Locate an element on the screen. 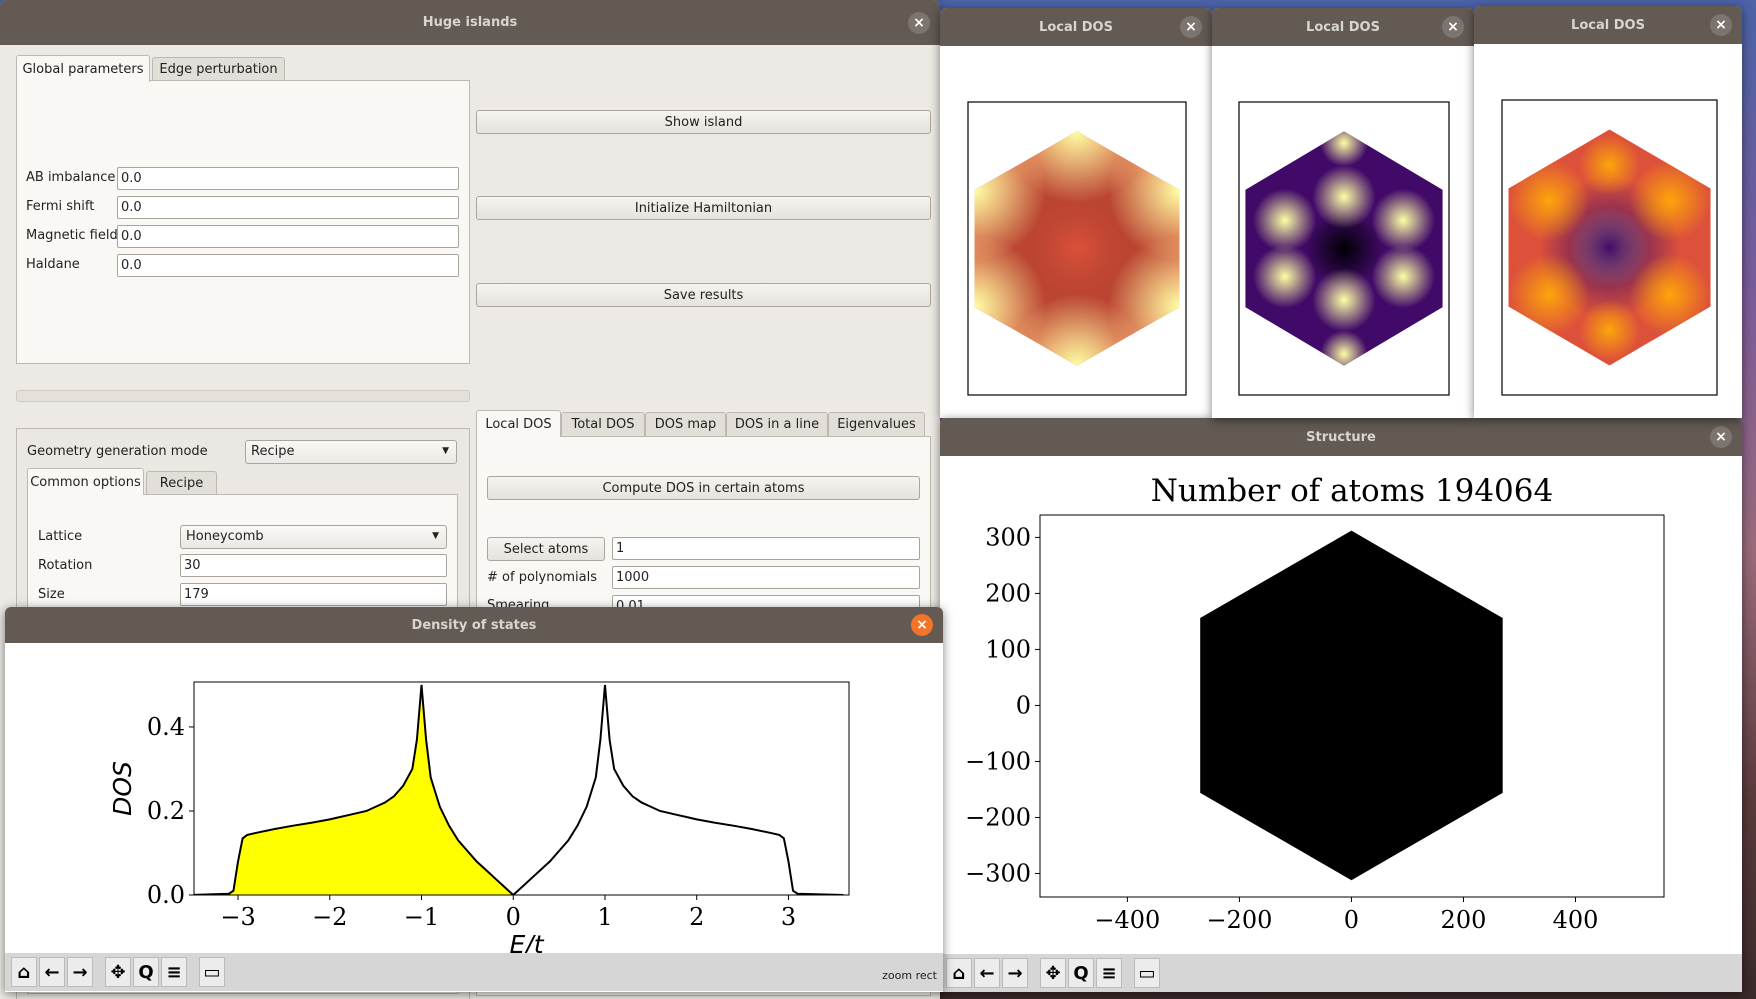  island-atoms is located at coordinates (1351, 705).